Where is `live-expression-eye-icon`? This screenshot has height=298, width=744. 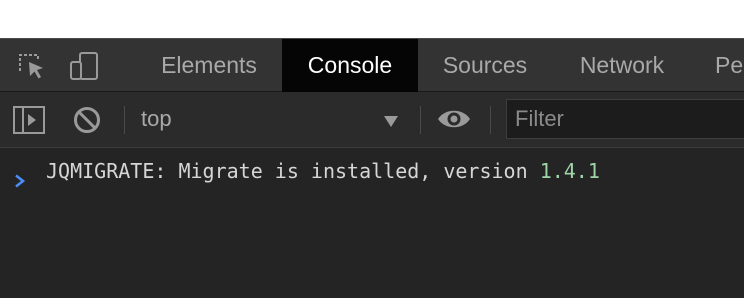
live-expression-eye-icon is located at coordinates (454, 121).